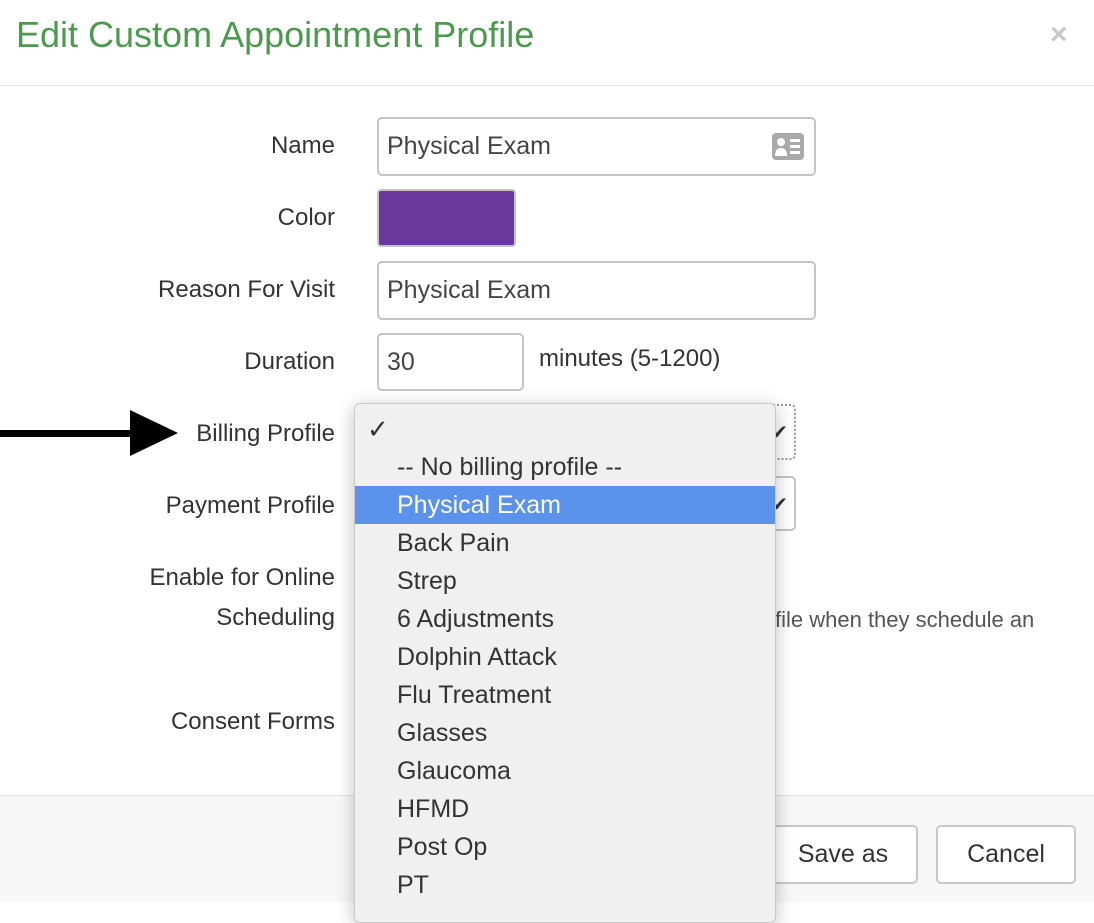 The image size is (1094, 923). Describe the element at coordinates (242, 577) in the screenshot. I see `online-label-1: Enable for Online` at that location.